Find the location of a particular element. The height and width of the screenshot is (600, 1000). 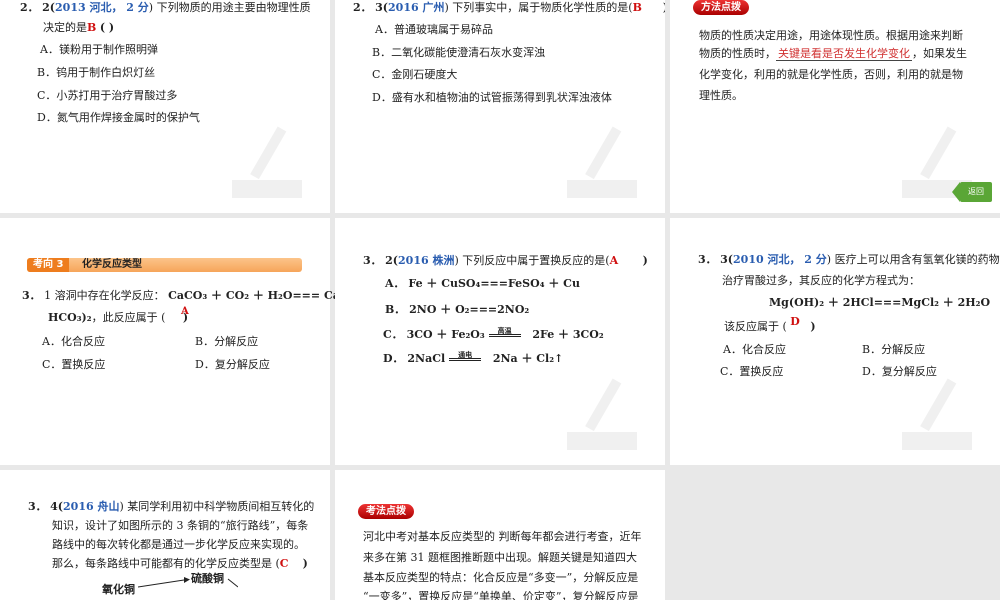

diagram-node-copper-sulfate: 硫酸铜 is located at coordinates (207, 578).